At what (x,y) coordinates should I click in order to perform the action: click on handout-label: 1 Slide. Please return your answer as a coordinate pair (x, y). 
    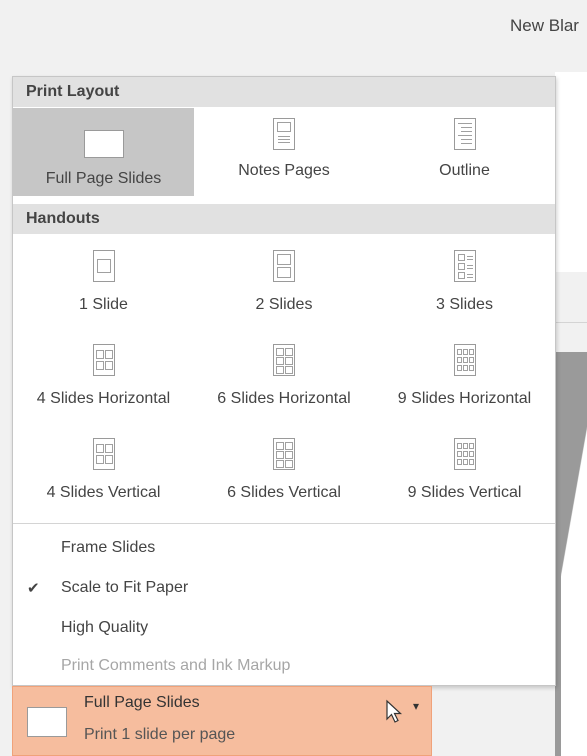
    Looking at the image, I should click on (103, 304).